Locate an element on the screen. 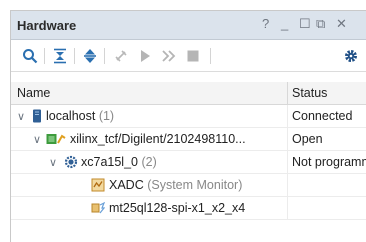 The image size is (366, 242). fast-forward-icon is located at coordinates (169, 56).